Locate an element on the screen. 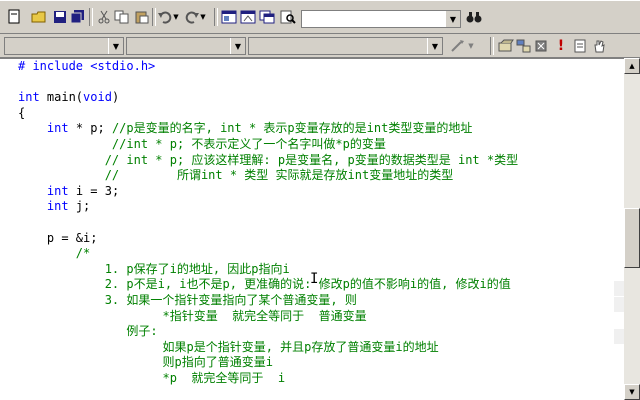 Image resolution: width=640 pixels, height=400 pixels. code-token: //int * p; 不表示定义了一个名字叫做*p的变量 is located at coordinates (202, 143).